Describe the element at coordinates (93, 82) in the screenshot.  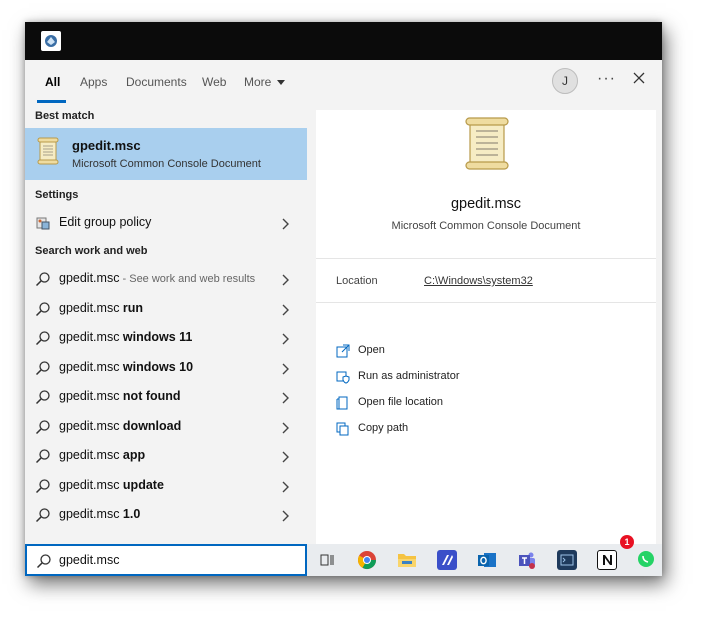
I see `tab-apps: Apps` at that location.